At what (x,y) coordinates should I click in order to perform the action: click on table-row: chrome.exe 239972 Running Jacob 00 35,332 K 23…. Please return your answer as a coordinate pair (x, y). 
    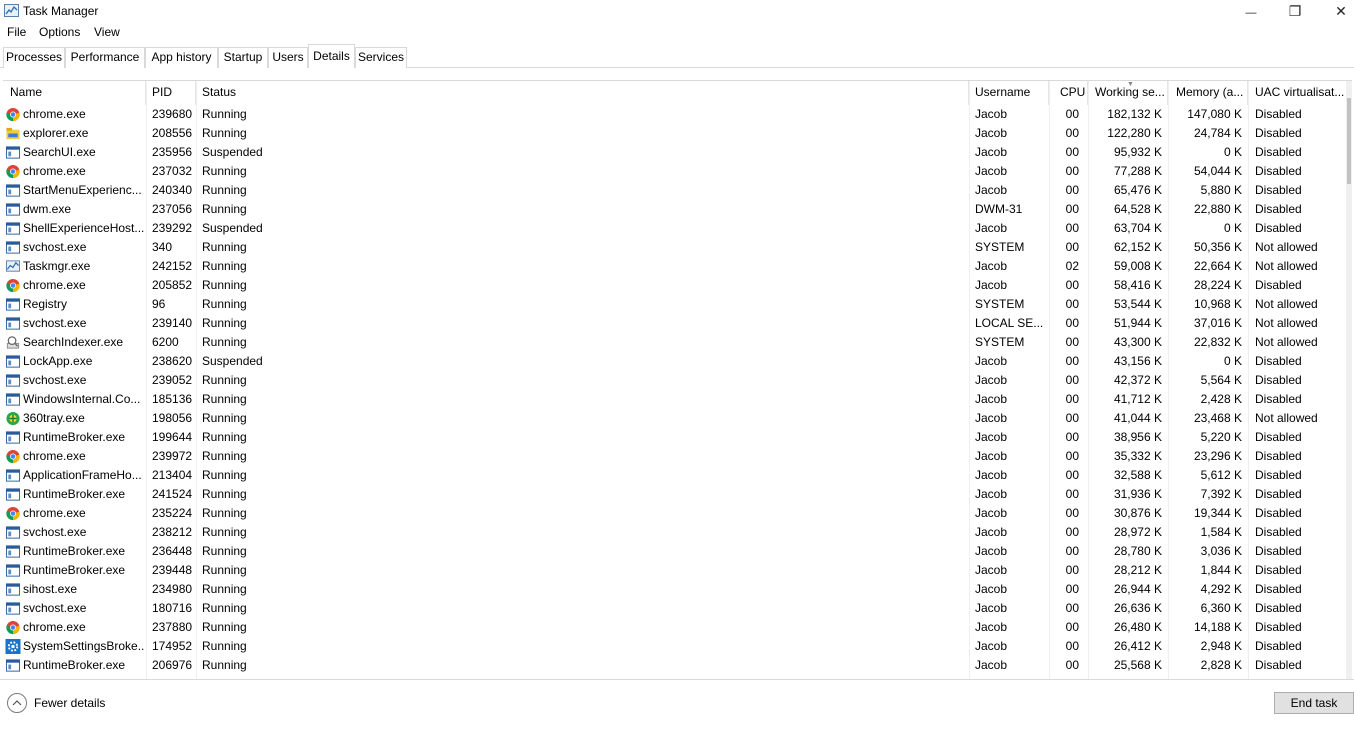
    Looking at the image, I should click on (675, 456).